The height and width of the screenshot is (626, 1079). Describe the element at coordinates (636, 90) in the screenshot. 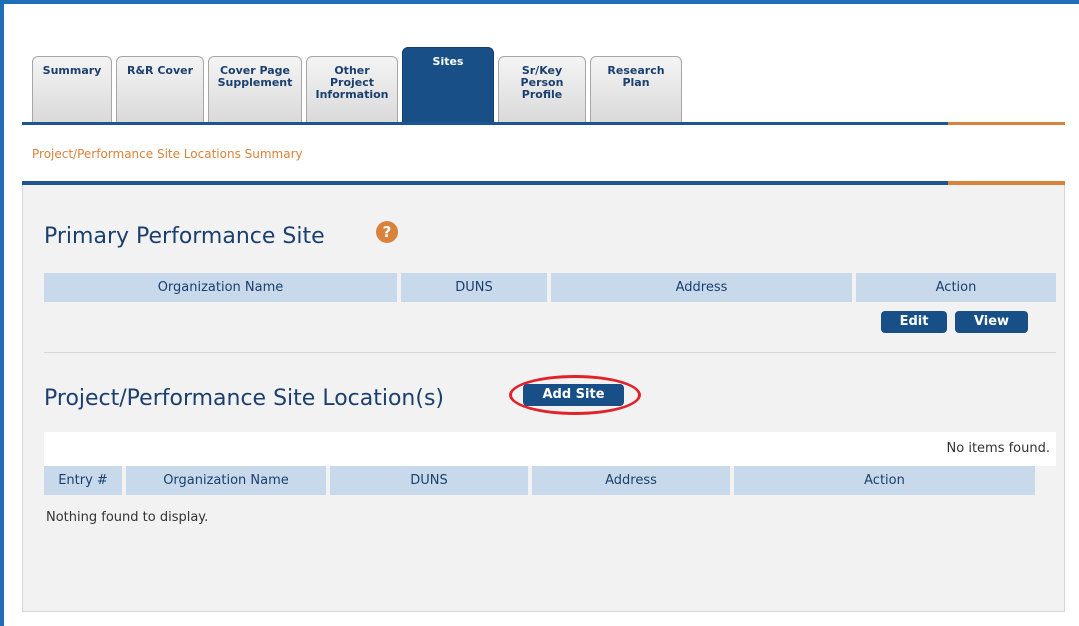

I see `tab-research-plan: Research Plan` at that location.